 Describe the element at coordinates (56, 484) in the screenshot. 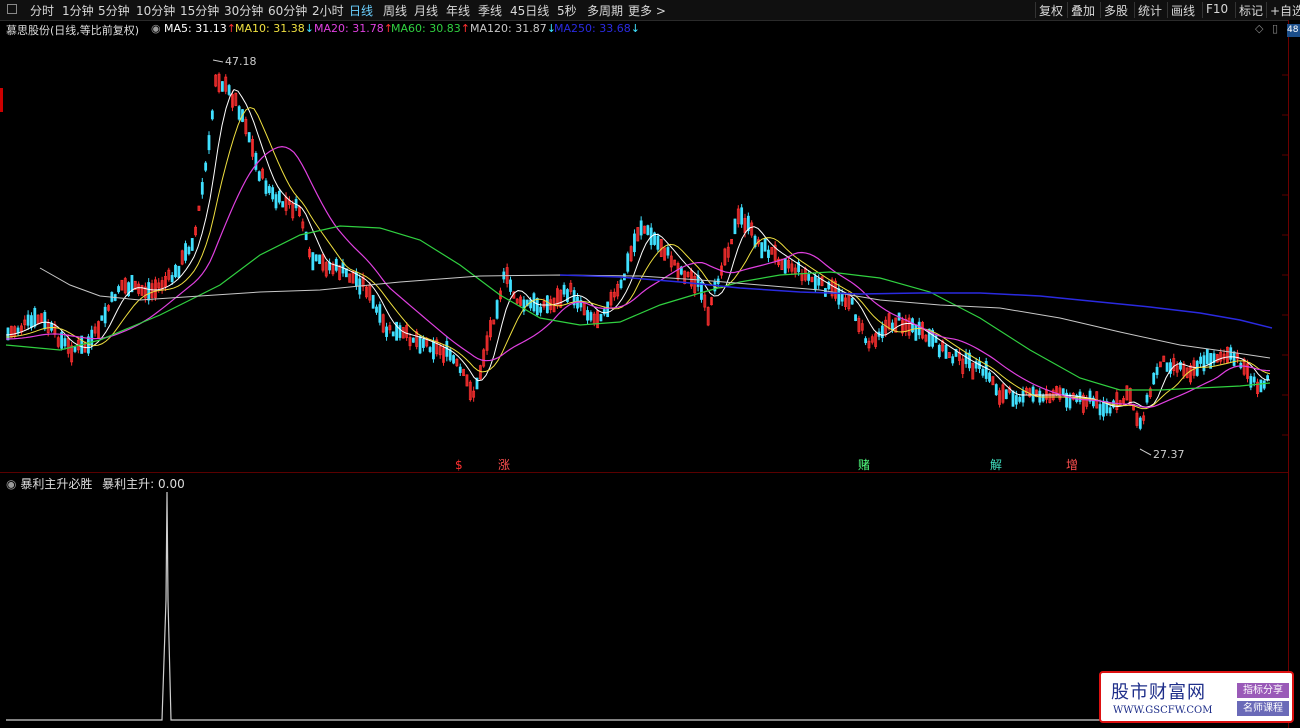

I see `indicator-name: 暴利主升必胜` at that location.